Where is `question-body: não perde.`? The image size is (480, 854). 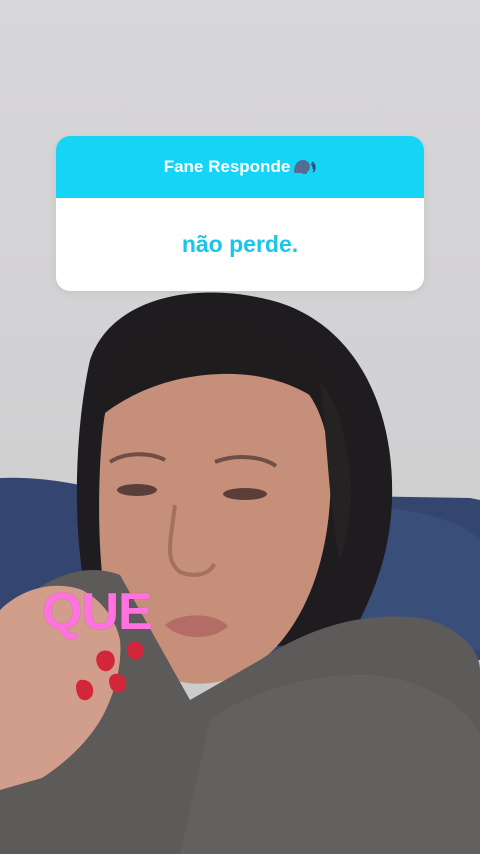
question-body: não perde. is located at coordinates (240, 244).